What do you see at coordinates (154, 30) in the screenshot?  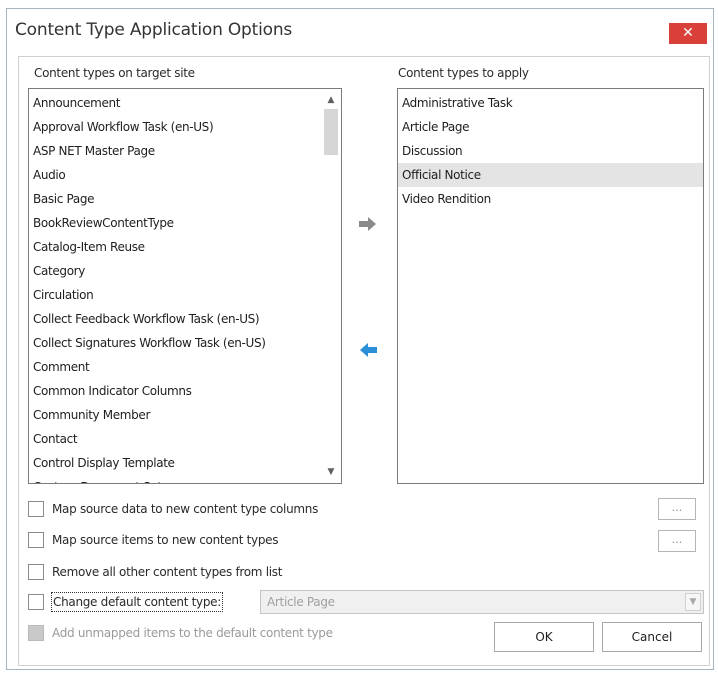 I see `dialog-title: Content Type Application Options` at bounding box center [154, 30].